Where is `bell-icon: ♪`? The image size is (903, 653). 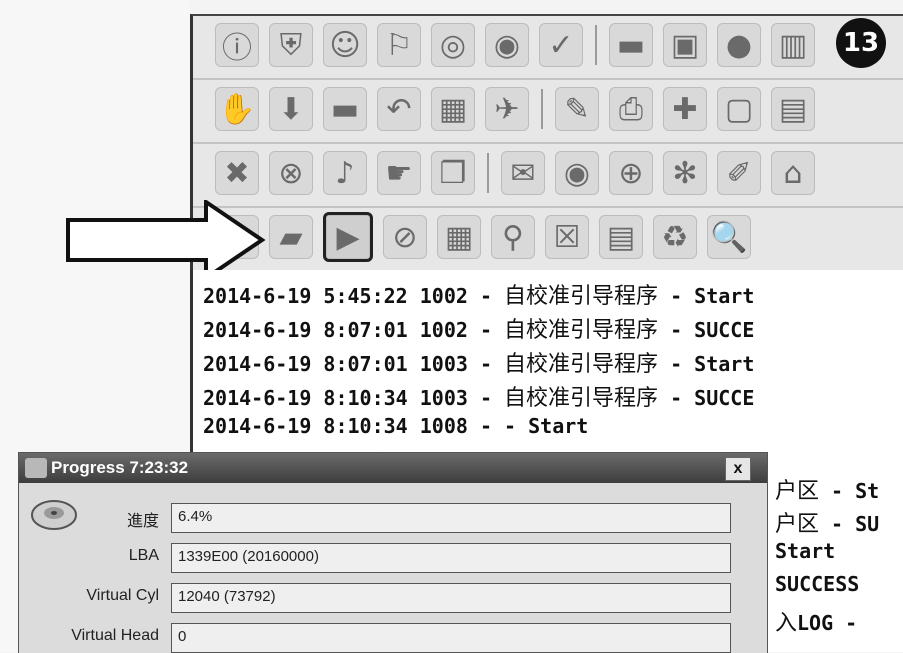 bell-icon: ♪ is located at coordinates (345, 173).